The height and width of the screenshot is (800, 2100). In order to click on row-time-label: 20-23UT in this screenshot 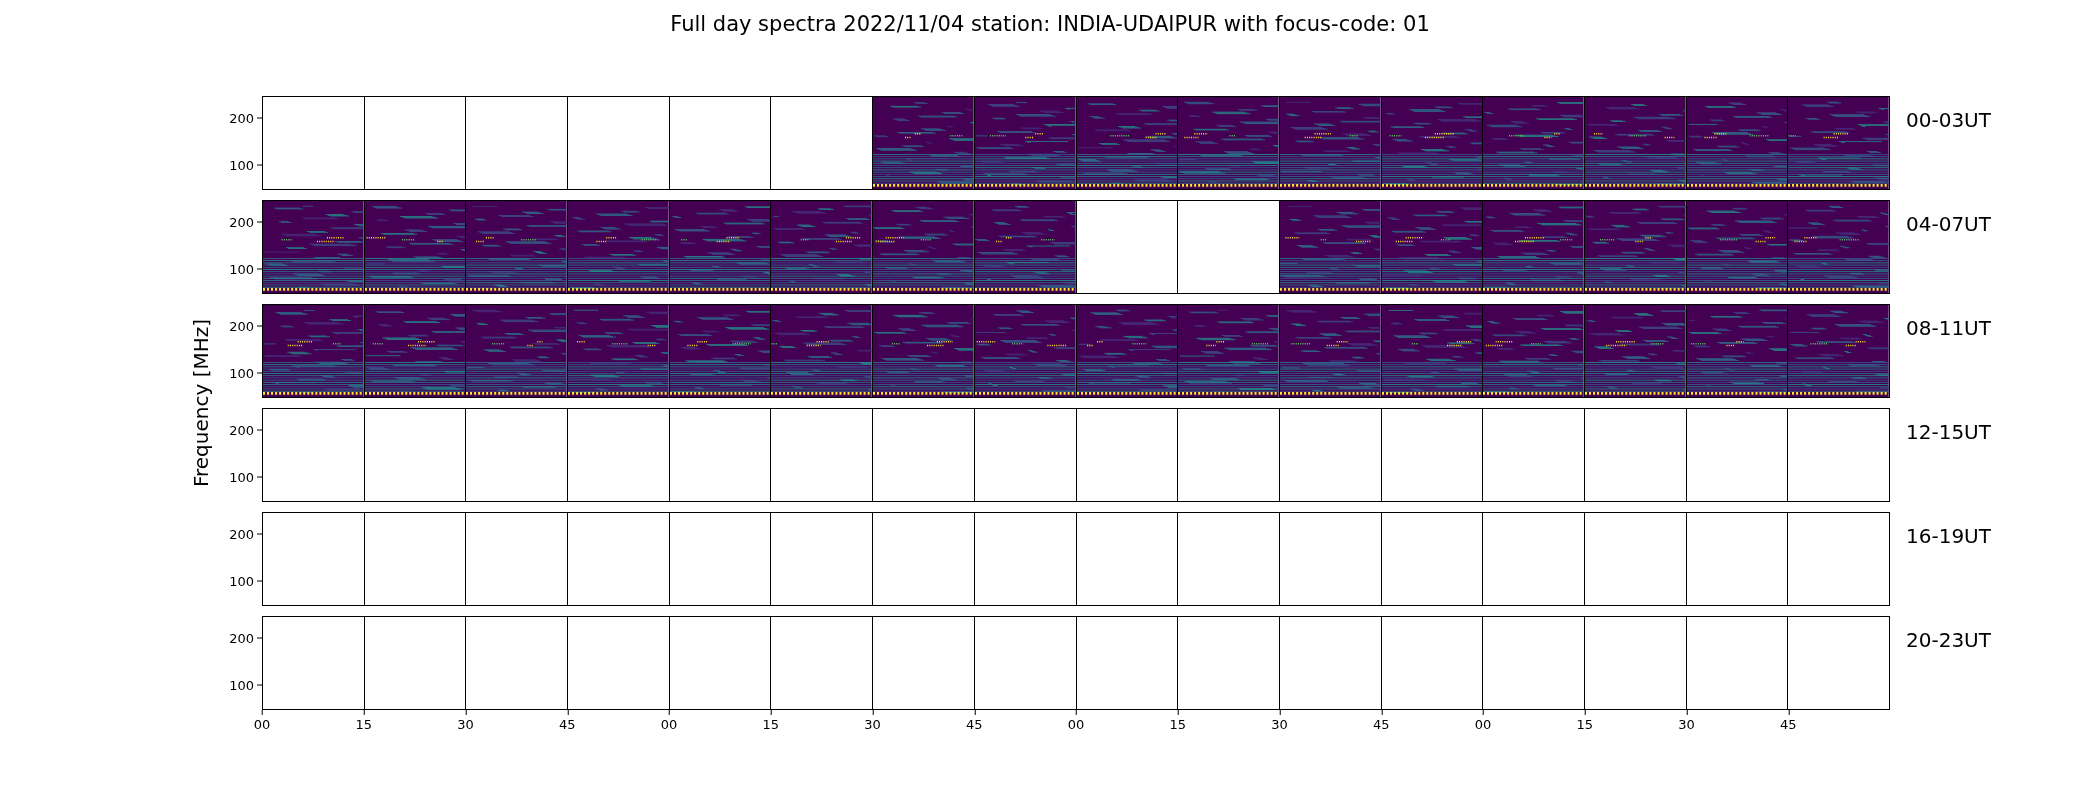, I will do `click(1948, 640)`.